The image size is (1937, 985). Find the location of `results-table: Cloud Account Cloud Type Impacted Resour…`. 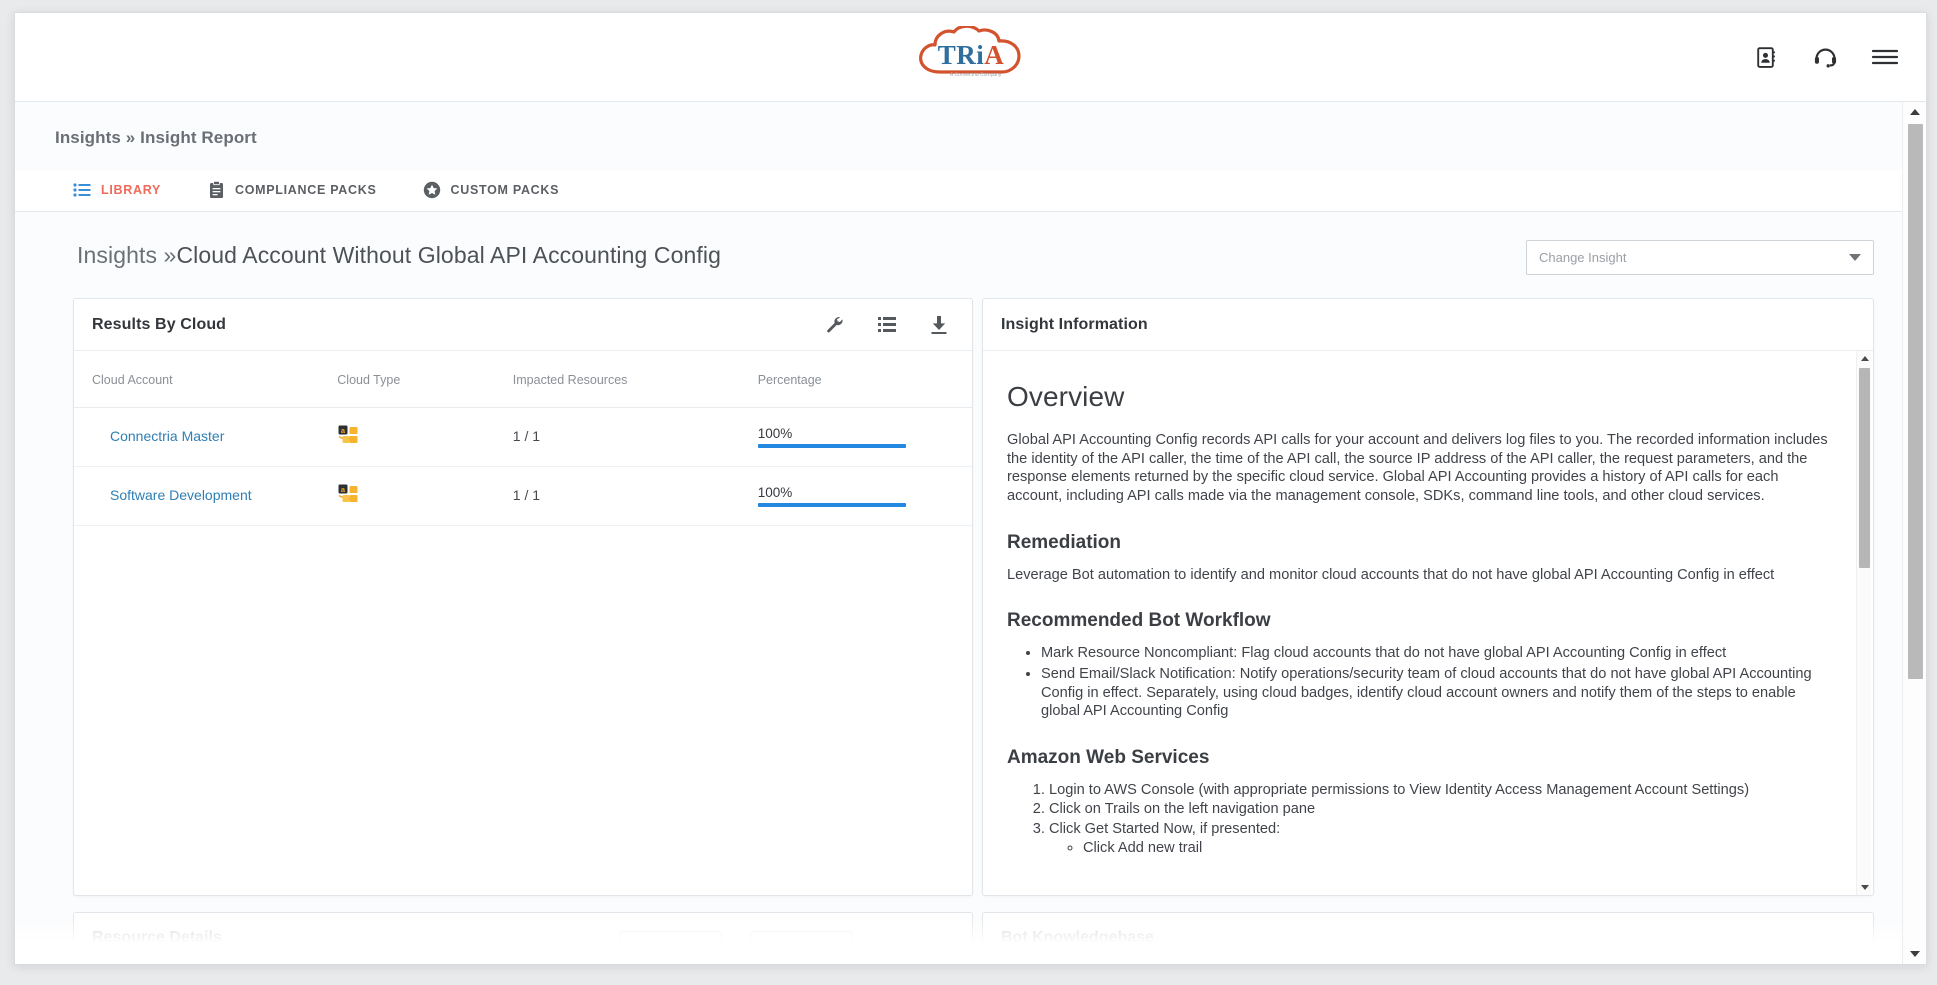

results-table: Cloud Account Cloud Type Impacted Resour… is located at coordinates (523, 438).